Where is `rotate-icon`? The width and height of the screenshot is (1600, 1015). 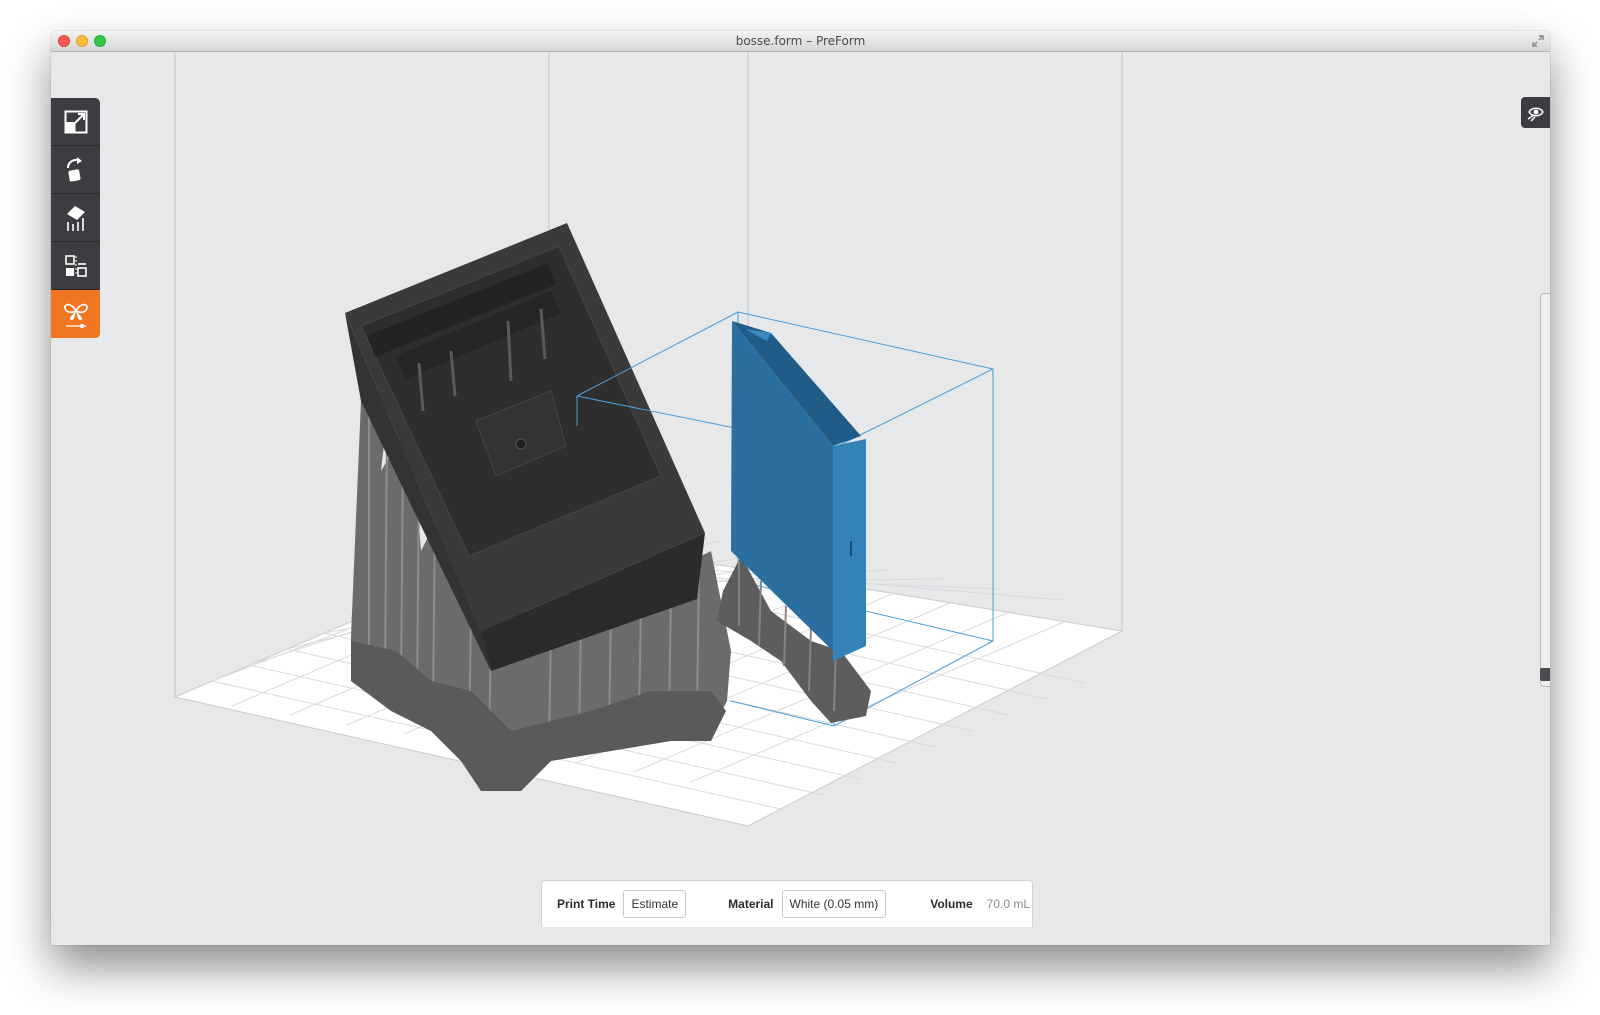
rotate-icon is located at coordinates (74, 168).